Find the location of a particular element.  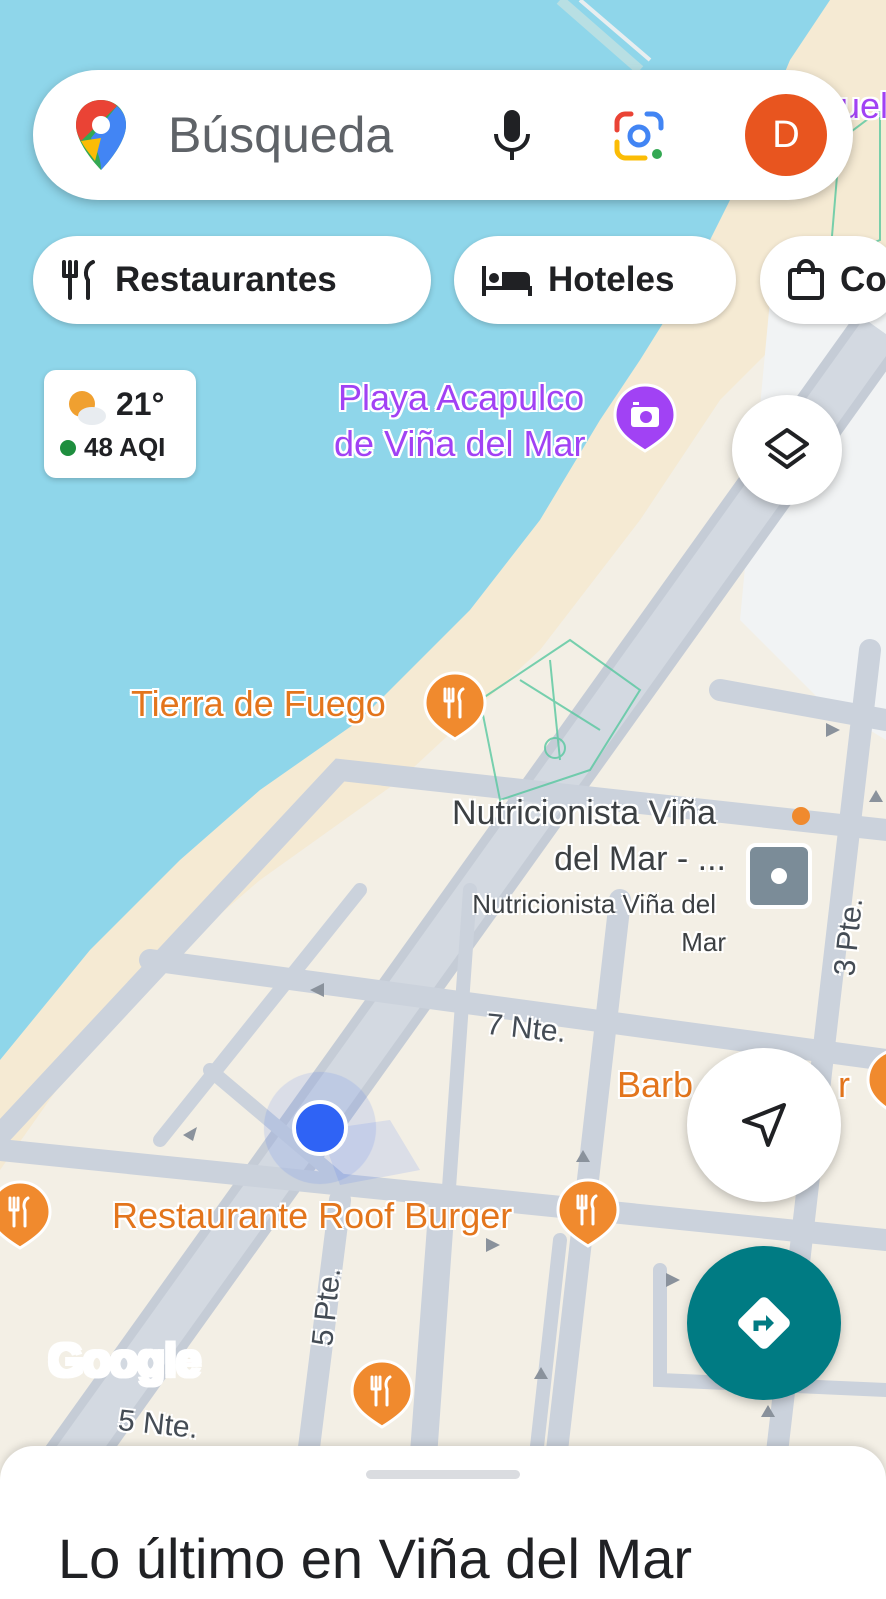

poi-nutricionista-sub1: Nutricionista Viña del is located at coordinates (594, 904).